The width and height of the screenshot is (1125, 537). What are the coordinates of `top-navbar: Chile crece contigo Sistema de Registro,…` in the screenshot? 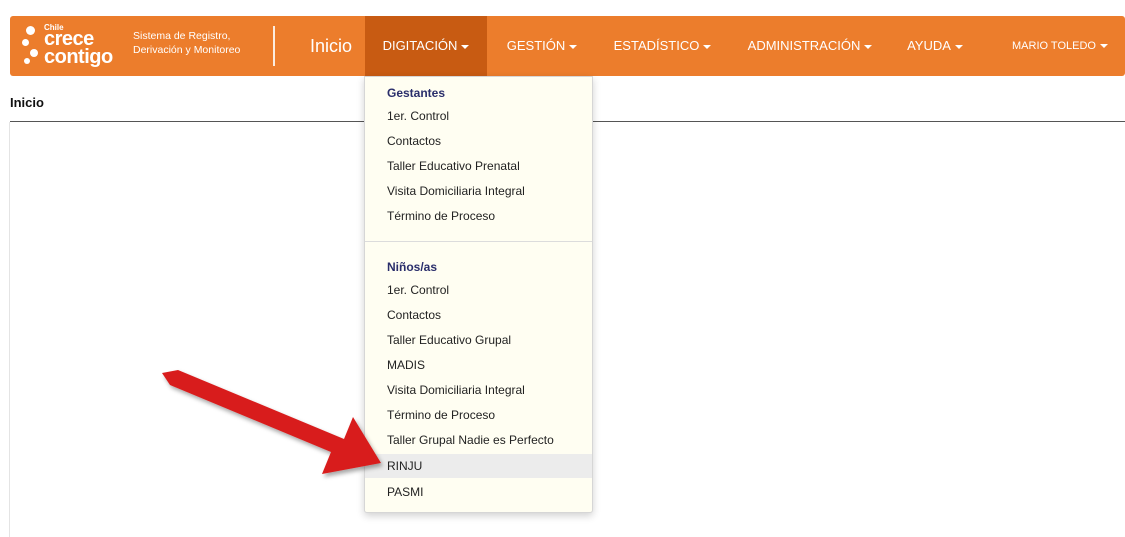 It's located at (567, 46).